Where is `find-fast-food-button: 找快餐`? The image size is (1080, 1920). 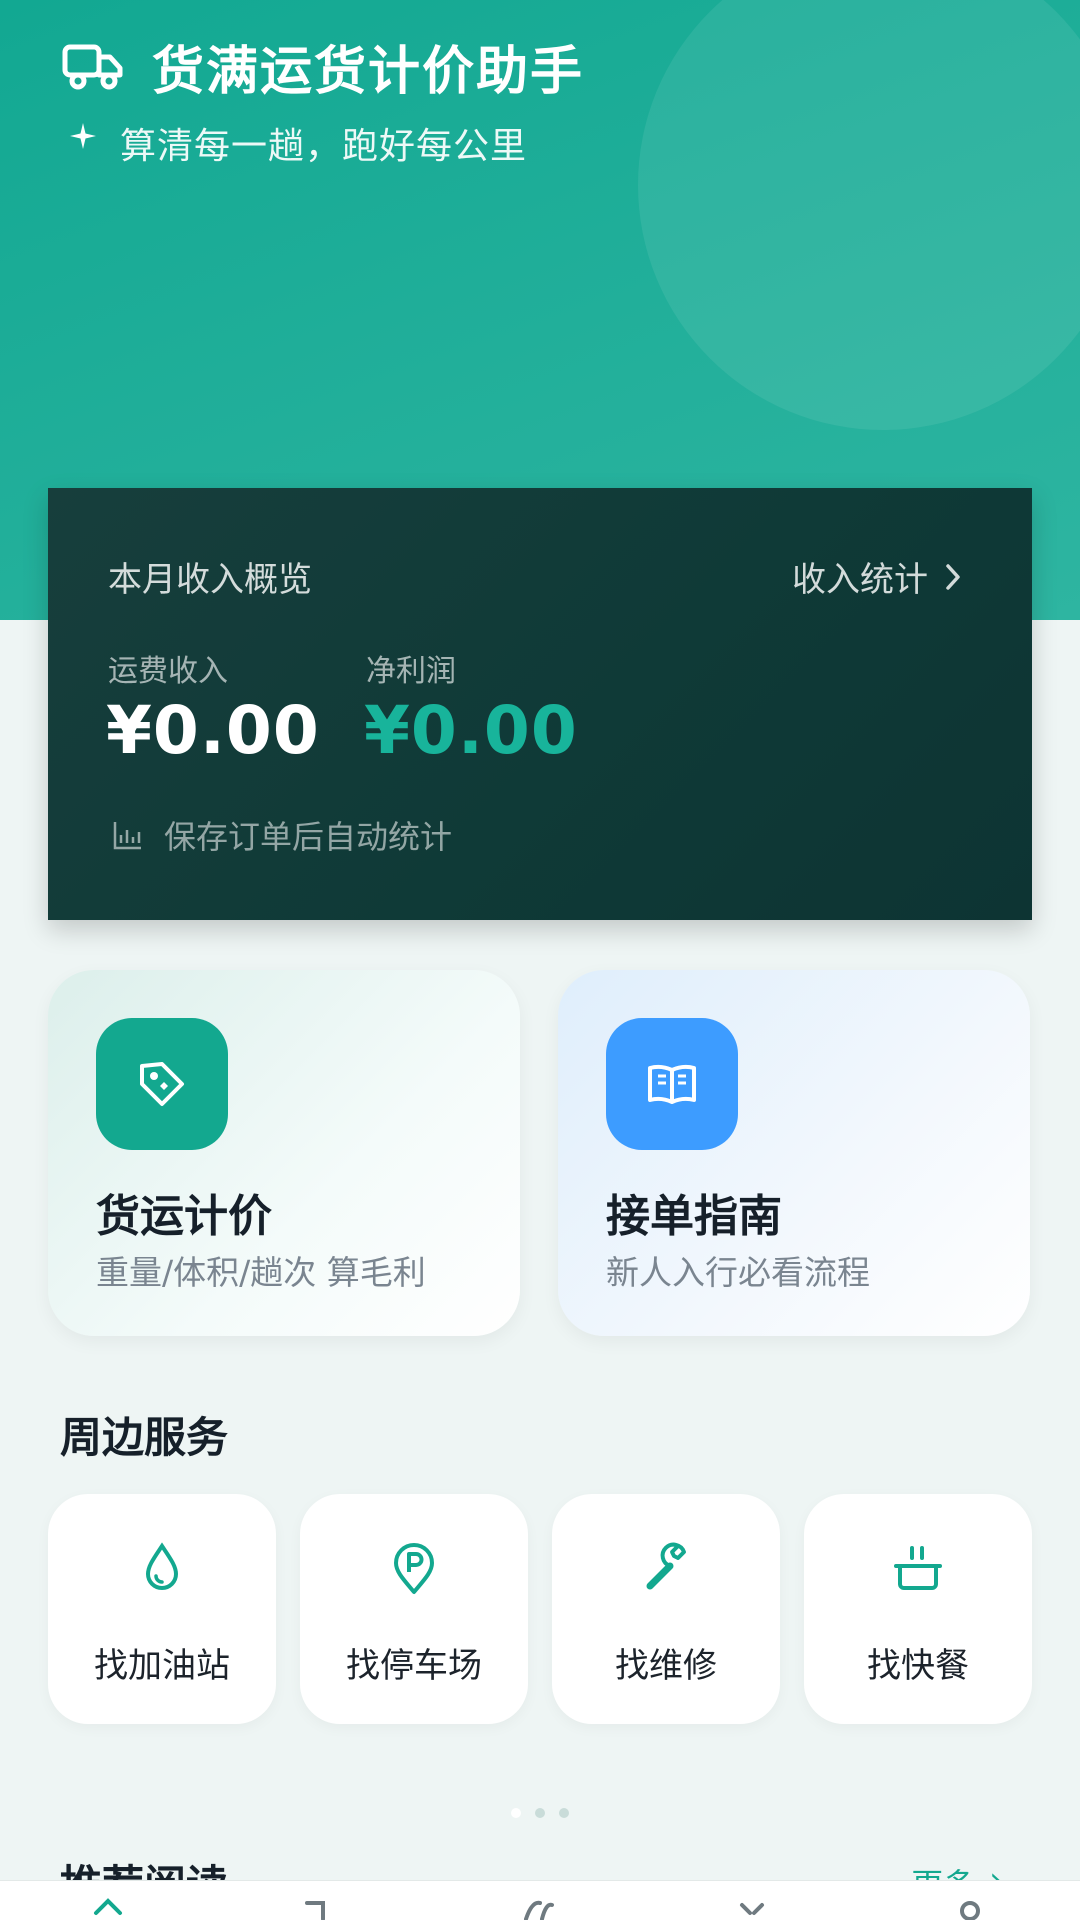
find-fast-food-button: 找快餐 is located at coordinates (918, 1609).